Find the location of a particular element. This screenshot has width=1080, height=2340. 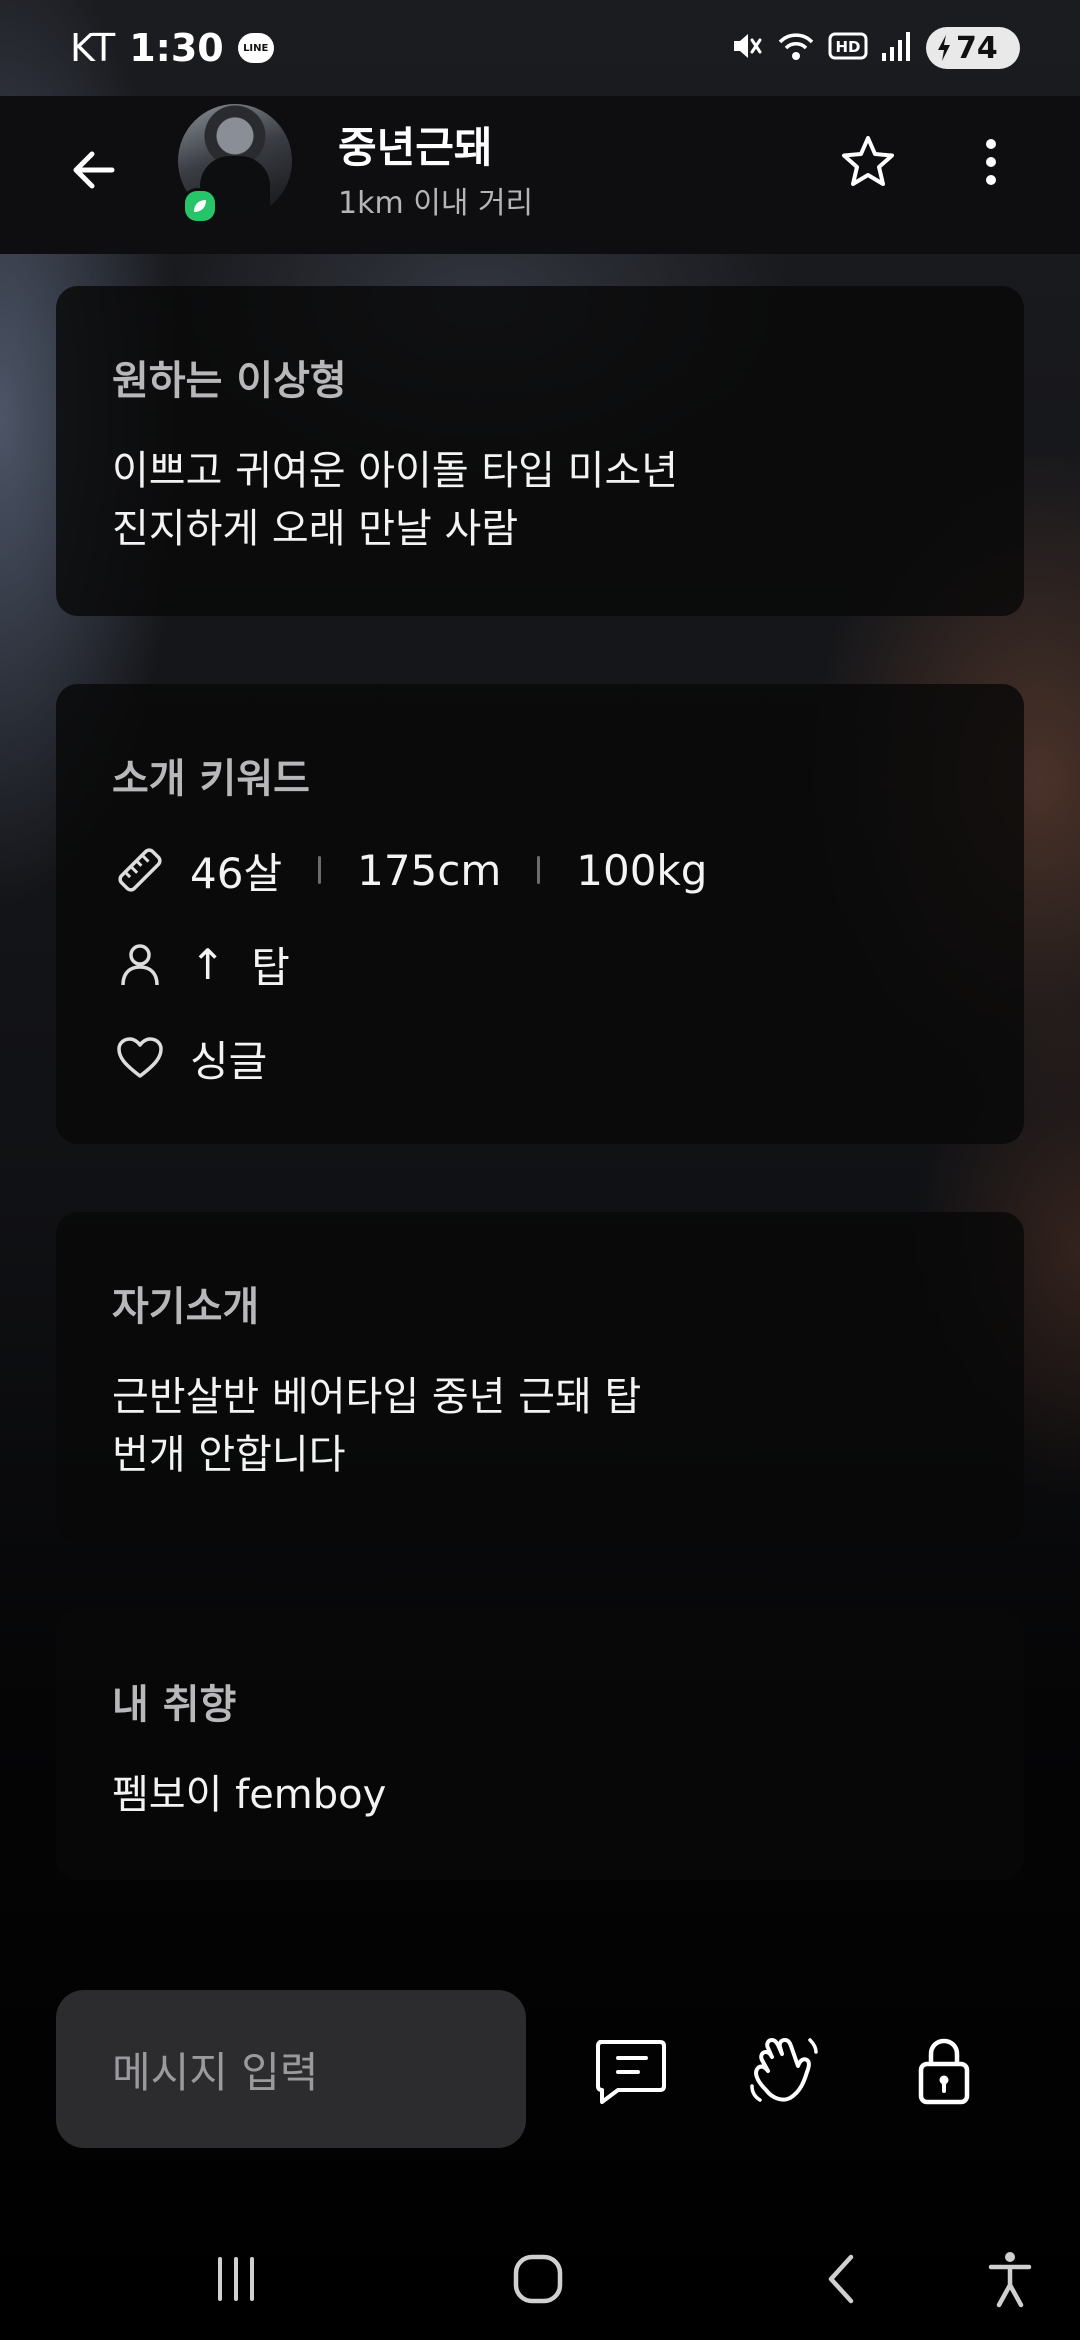

self-intro-line-1: 근반살반 베어타입 중년 근돼 탑 is located at coordinates (377, 1397).